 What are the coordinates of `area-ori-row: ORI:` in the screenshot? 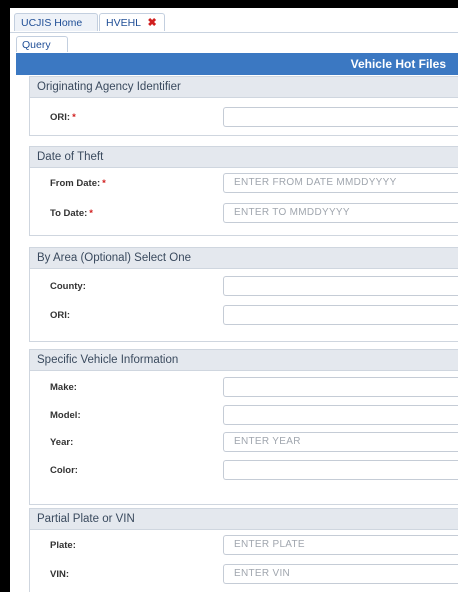 It's located at (244, 316).